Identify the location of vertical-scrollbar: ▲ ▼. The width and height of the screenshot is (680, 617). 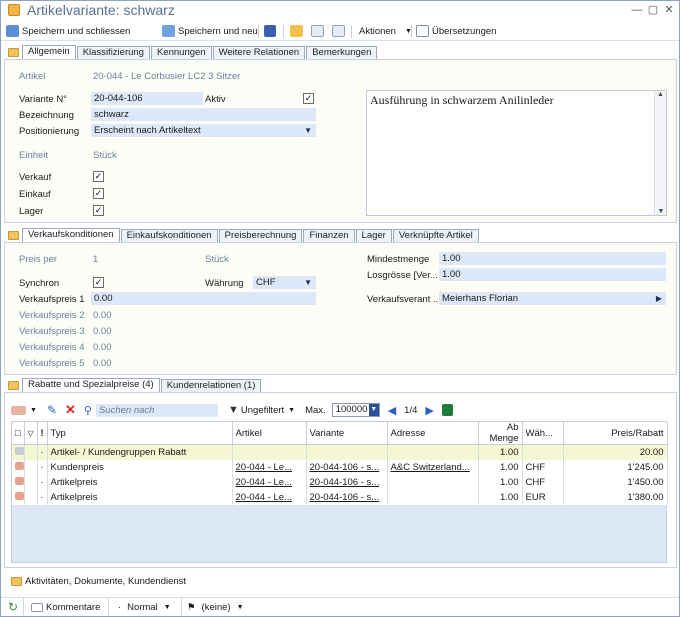
(660, 153).